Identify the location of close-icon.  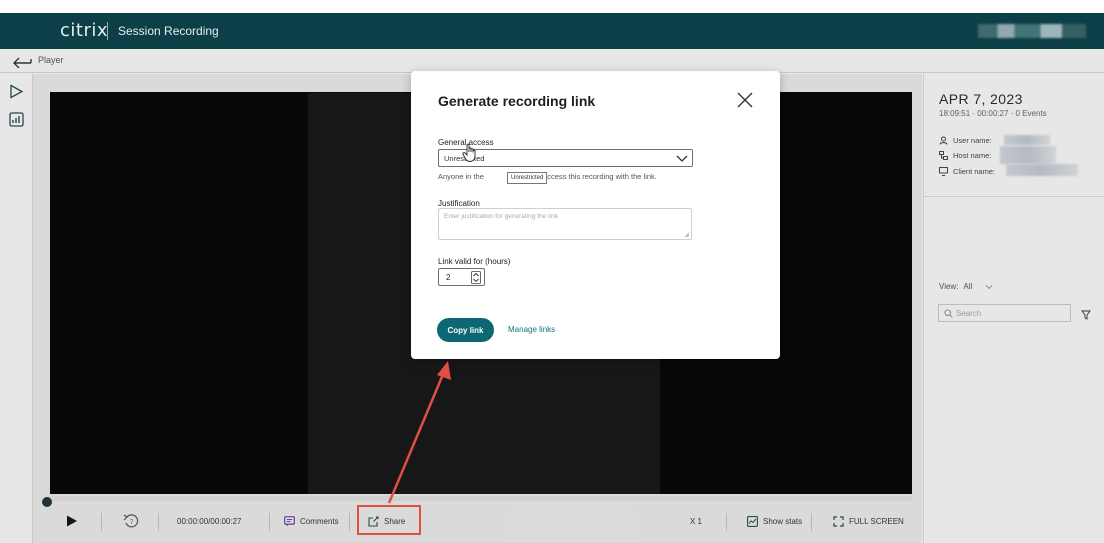
(745, 100).